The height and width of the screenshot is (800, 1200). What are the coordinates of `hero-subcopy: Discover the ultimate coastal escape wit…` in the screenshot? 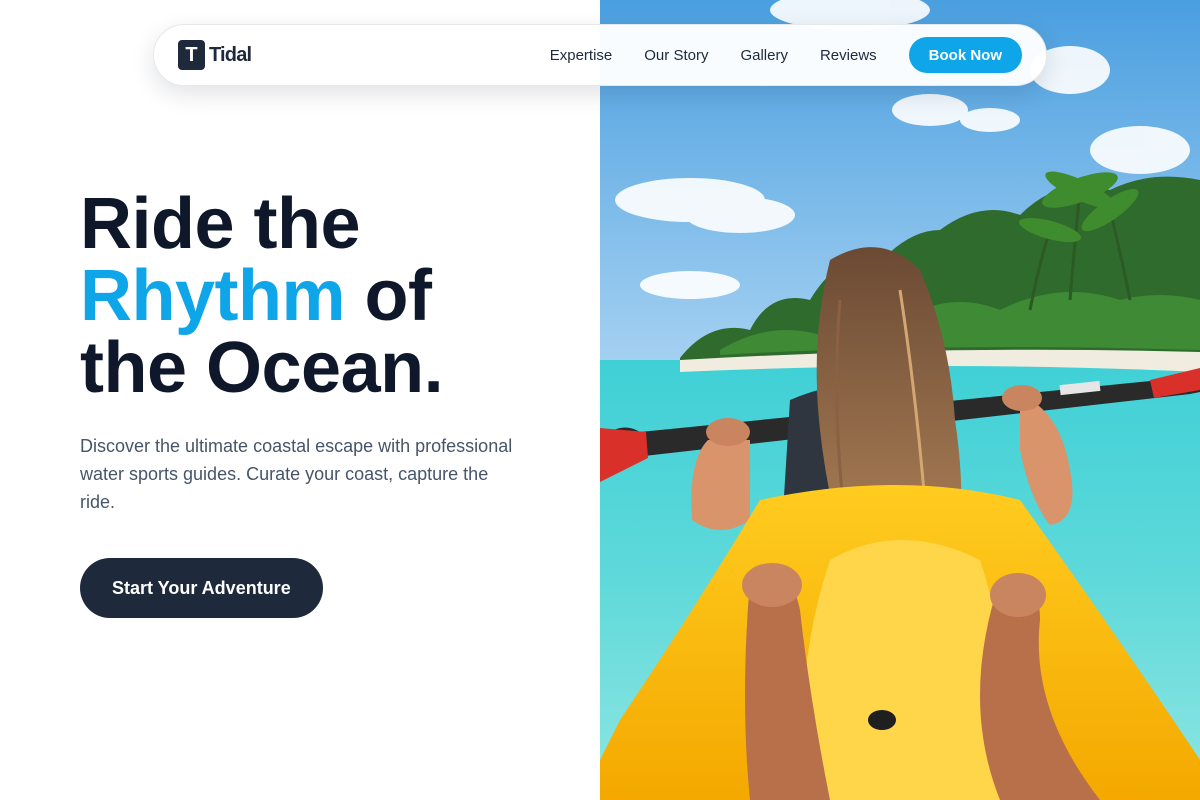 It's located at (296, 474).